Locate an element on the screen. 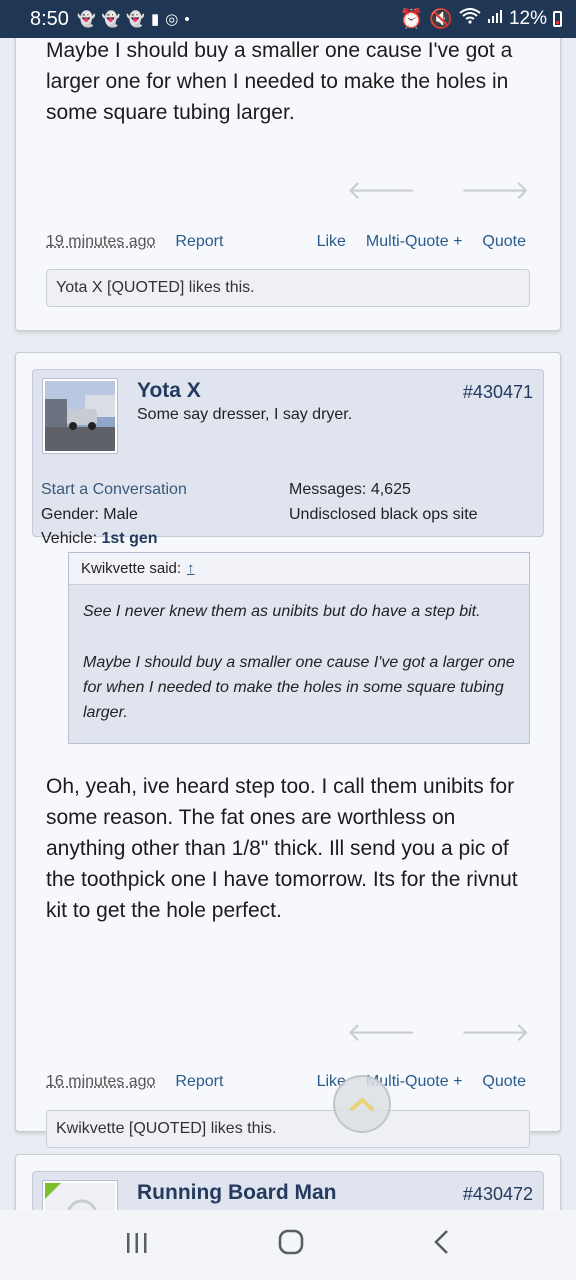 Image resolution: width=576 pixels, height=1280 pixels. post-card: Running Board Man #430472 is located at coordinates (288, 1182).